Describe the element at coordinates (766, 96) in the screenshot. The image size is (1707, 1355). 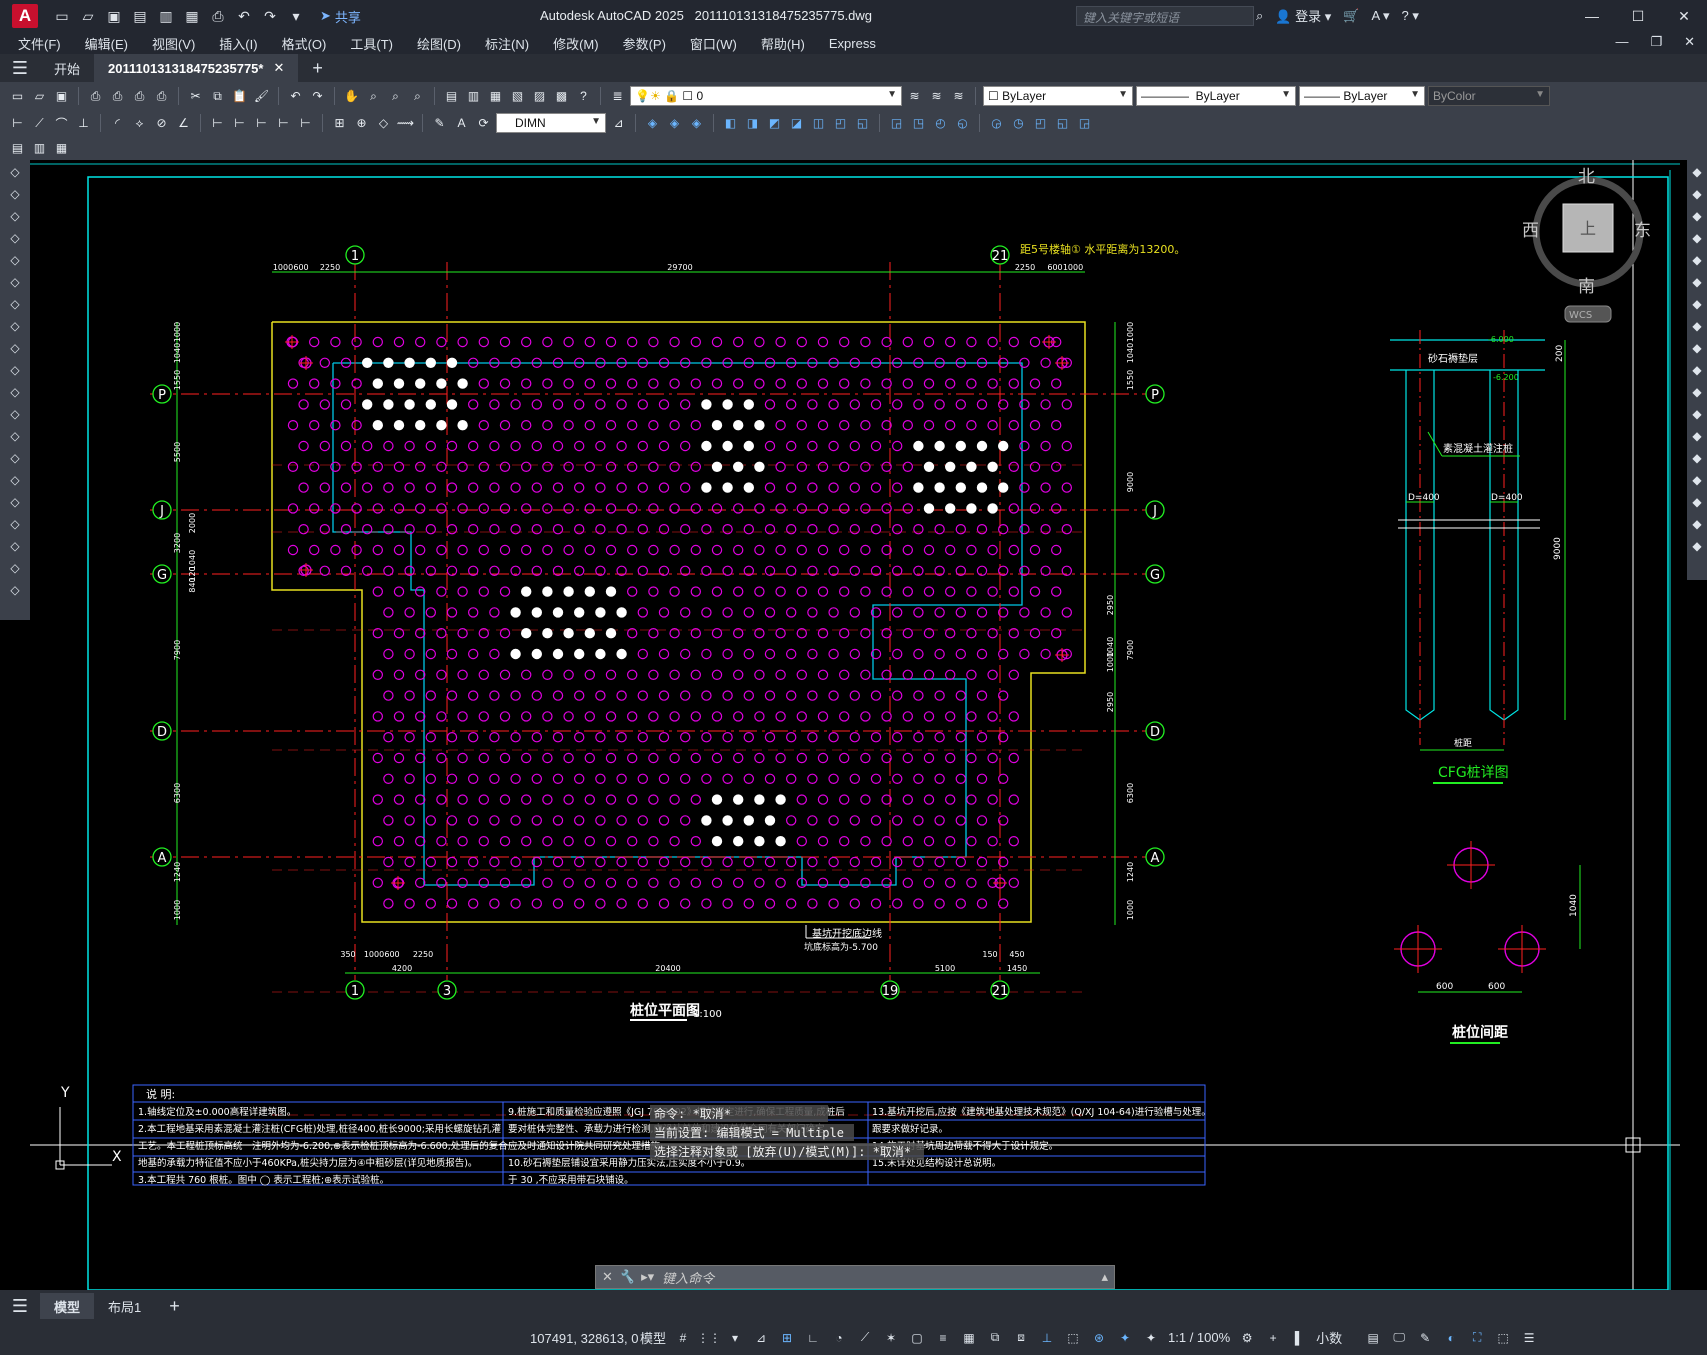
I see `layer-dropdown: 💡☀ 🔒 ☐ 0 ▼` at that location.